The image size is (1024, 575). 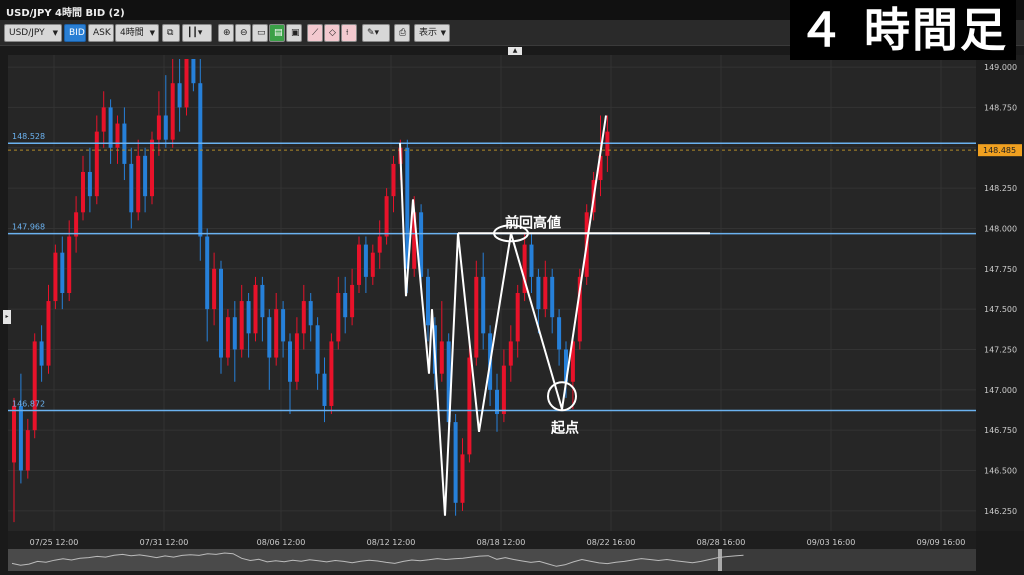 I want to click on navigator-preview, so click(x=376, y=560).